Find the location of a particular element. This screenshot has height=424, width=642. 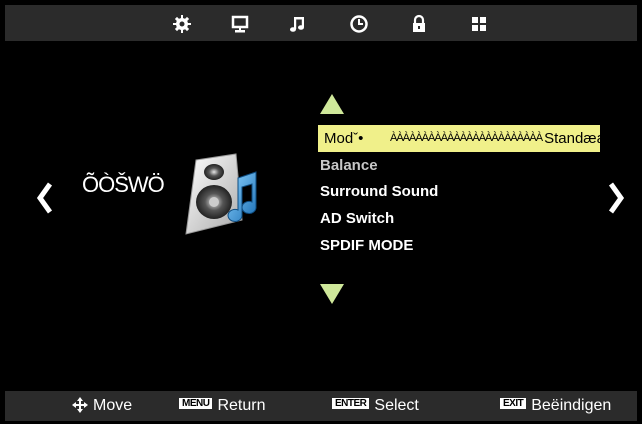

hint-return-label: Return is located at coordinates (241, 405).